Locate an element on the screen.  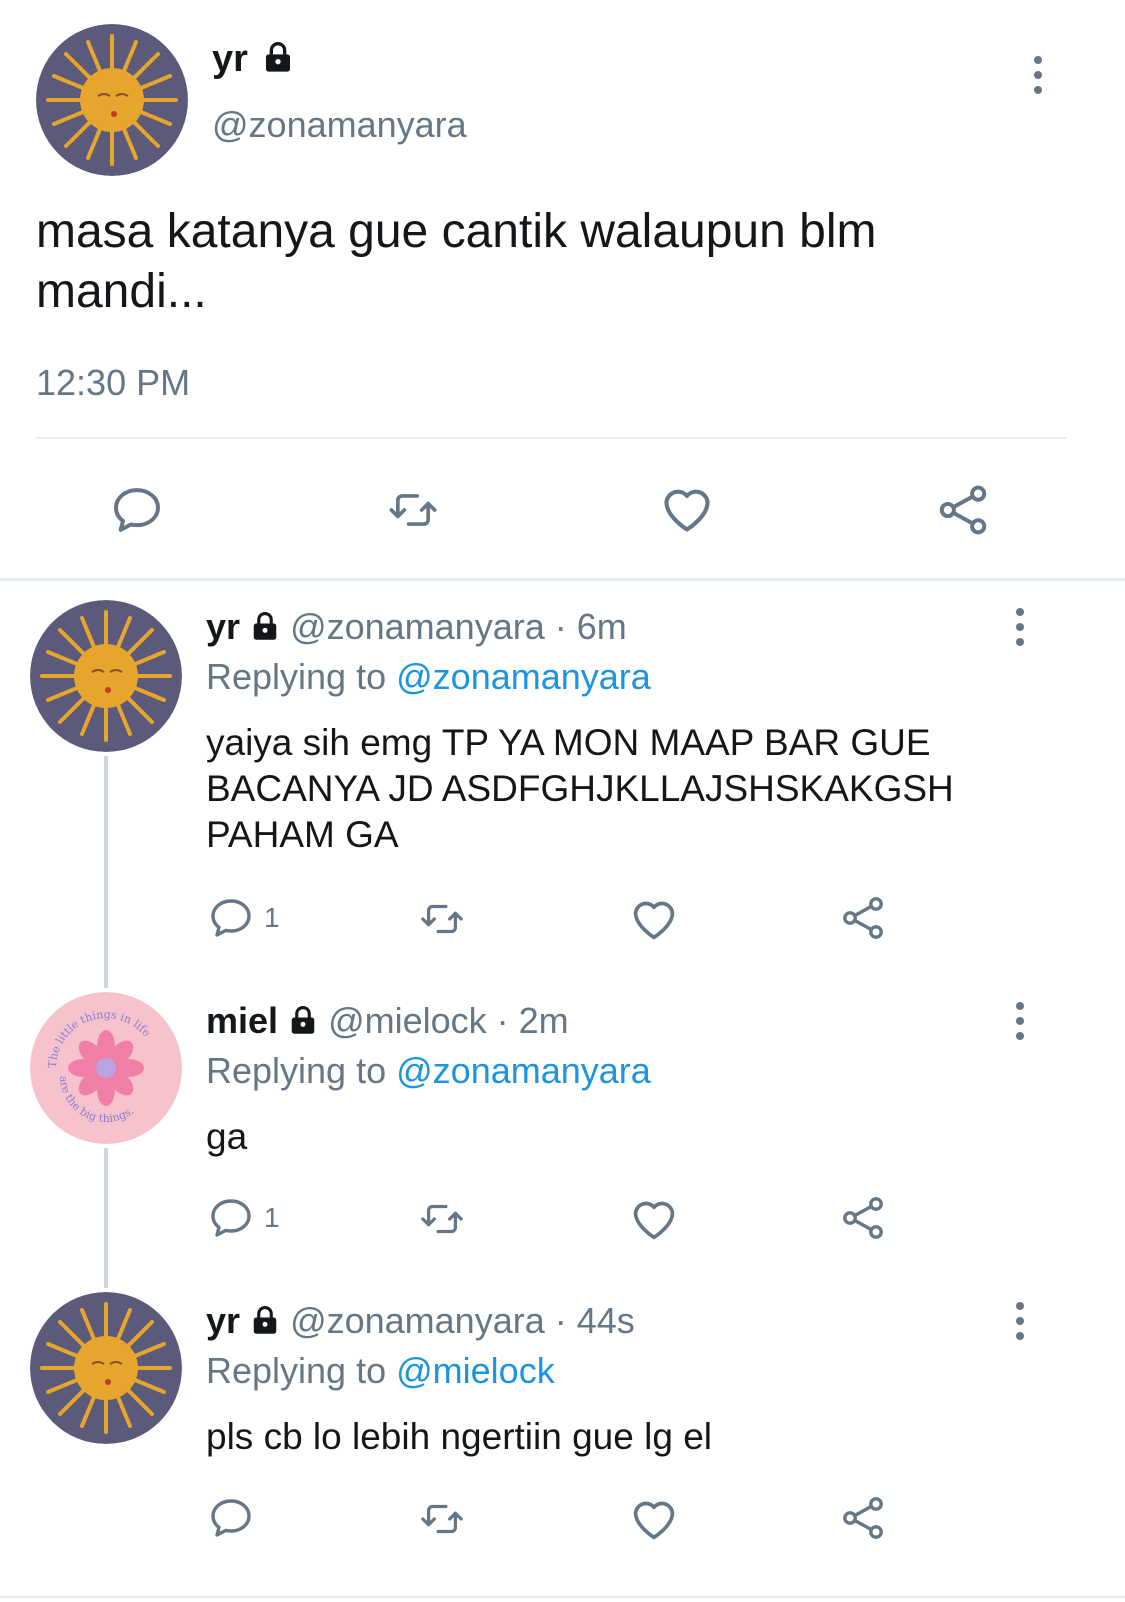
tweet-text-line: masa katanya gue cantik walaupun blm is located at coordinates (456, 231).